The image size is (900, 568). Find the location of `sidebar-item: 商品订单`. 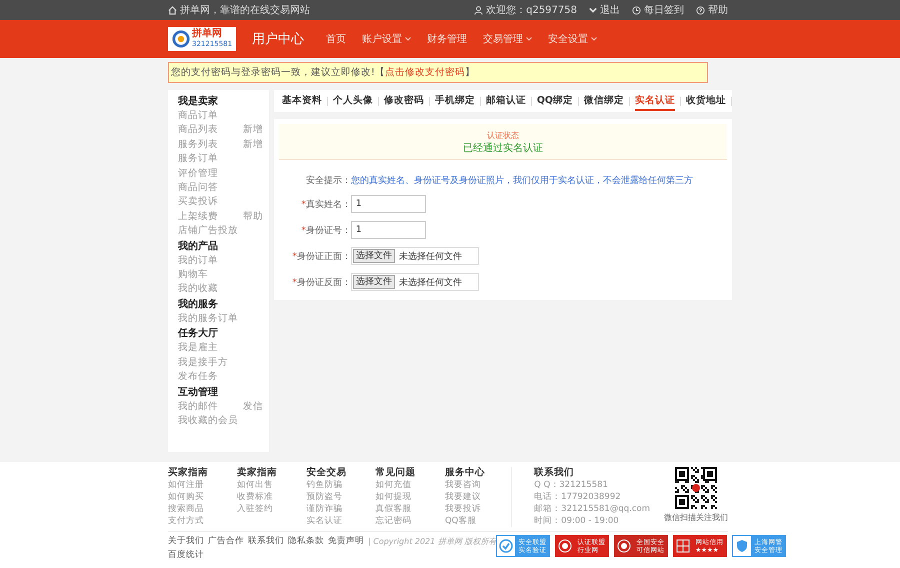

sidebar-item: 商品订单 is located at coordinates (198, 116).